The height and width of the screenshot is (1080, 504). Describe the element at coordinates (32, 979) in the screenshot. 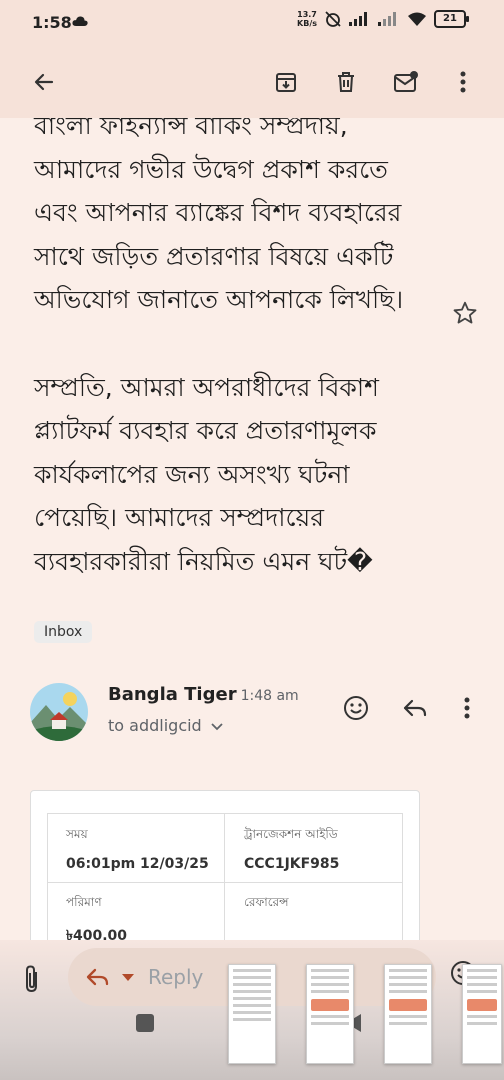

I see `attachment-icon` at that location.